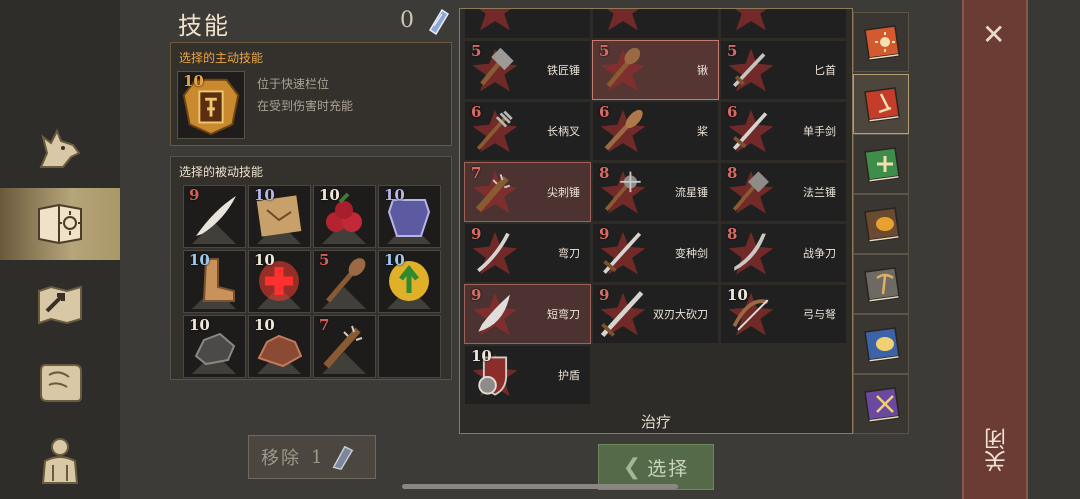 The height and width of the screenshot is (499, 1080). What do you see at coordinates (409, 346) in the screenshot?
I see `passive-skill-empty-slot` at bounding box center [409, 346].